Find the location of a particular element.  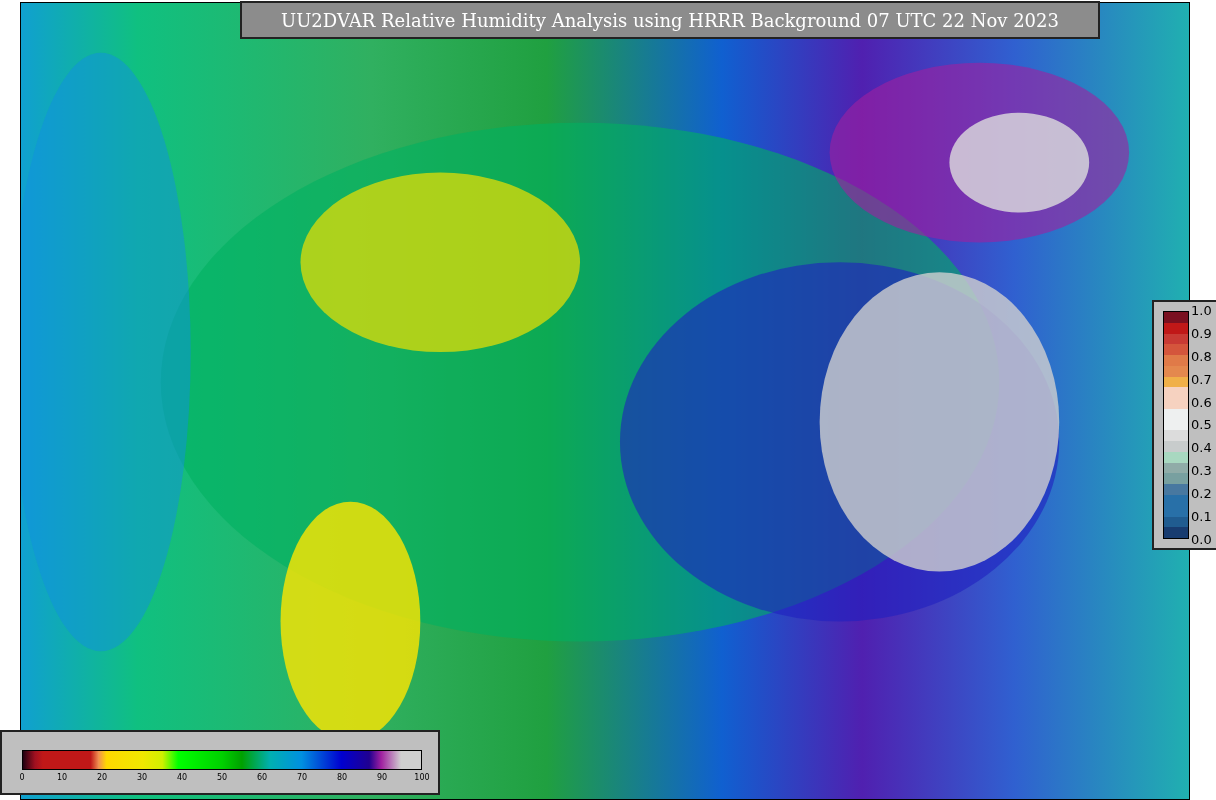

colorbar-tick-label: 0.9 is located at coordinates (1201, 333).